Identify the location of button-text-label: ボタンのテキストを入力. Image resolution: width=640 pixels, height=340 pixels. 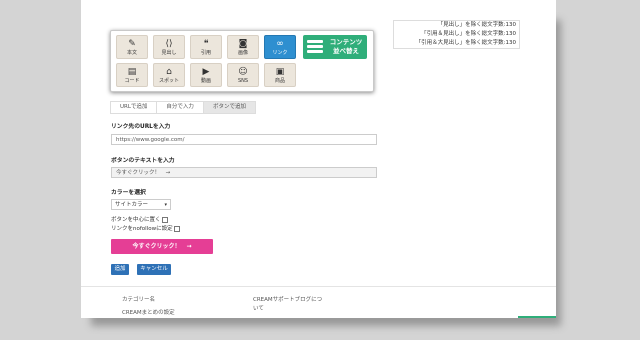
(143, 161).